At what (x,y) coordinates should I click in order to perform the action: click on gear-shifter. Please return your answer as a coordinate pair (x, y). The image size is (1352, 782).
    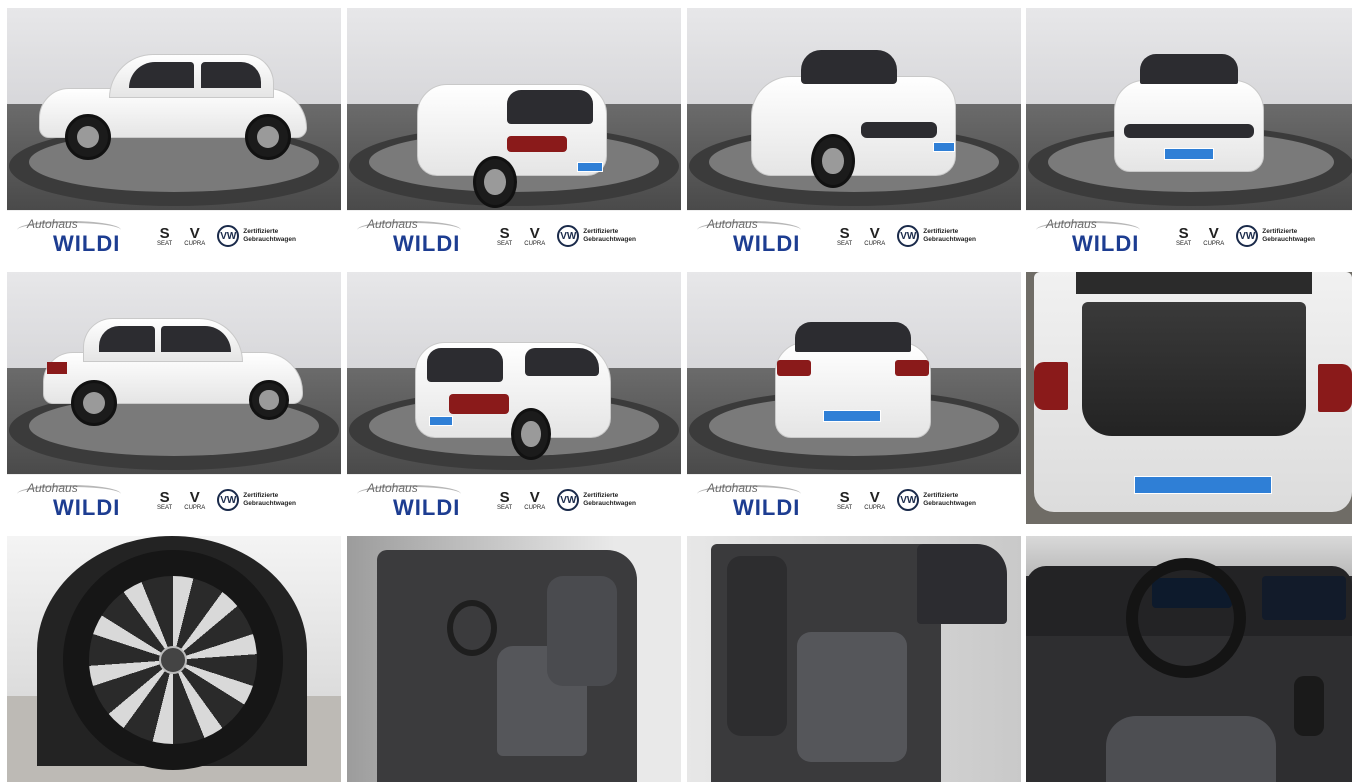
    Looking at the image, I should click on (1309, 706).